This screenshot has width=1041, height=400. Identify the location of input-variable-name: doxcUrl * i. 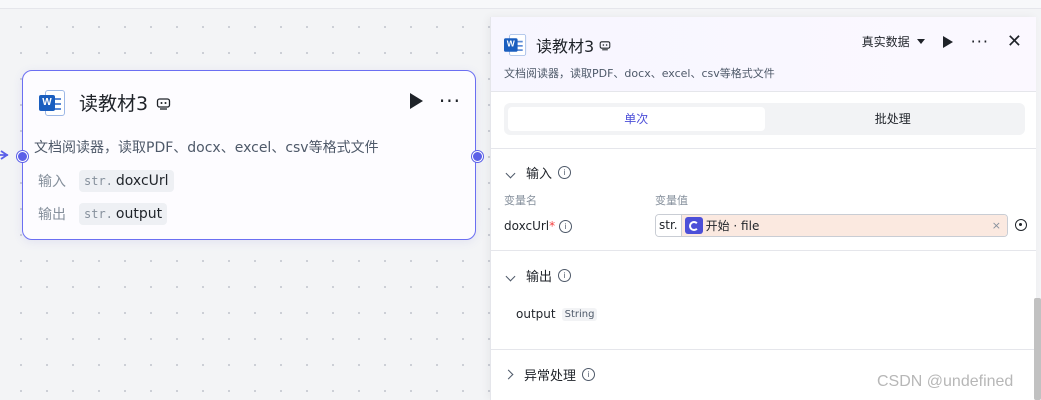
(538, 226).